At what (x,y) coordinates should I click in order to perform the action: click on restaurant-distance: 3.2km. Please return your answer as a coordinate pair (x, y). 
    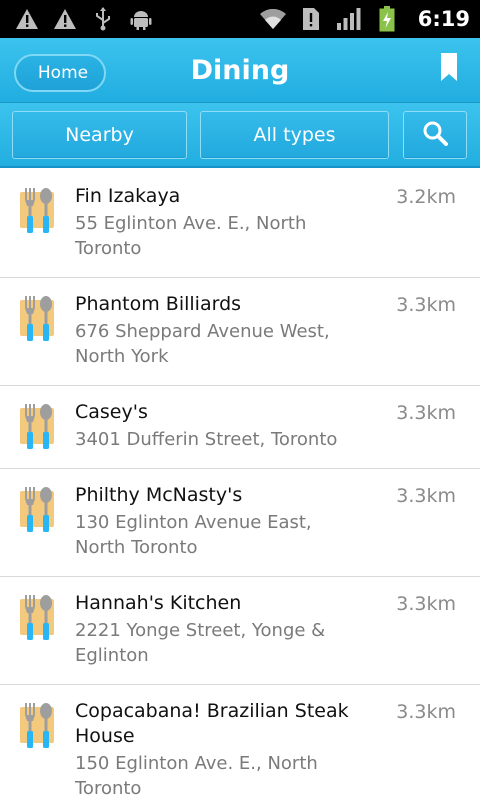
    Looking at the image, I should click on (426, 197).